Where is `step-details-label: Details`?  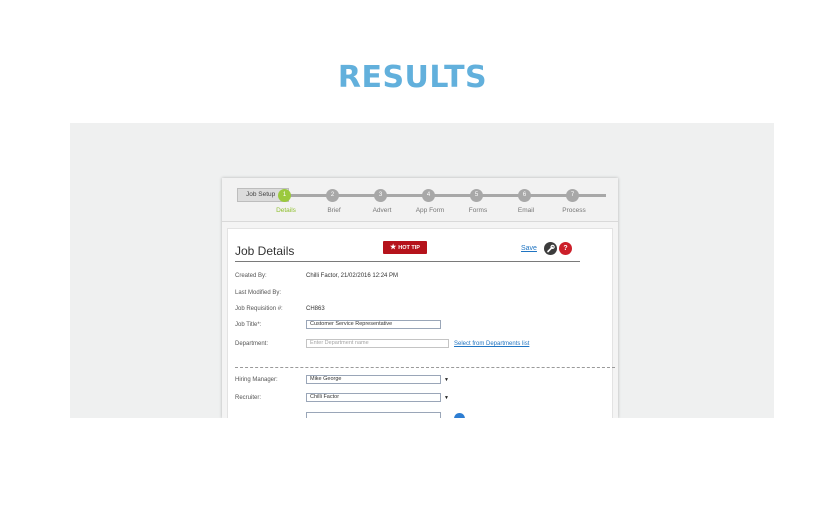 step-details-label: Details is located at coordinates (286, 210).